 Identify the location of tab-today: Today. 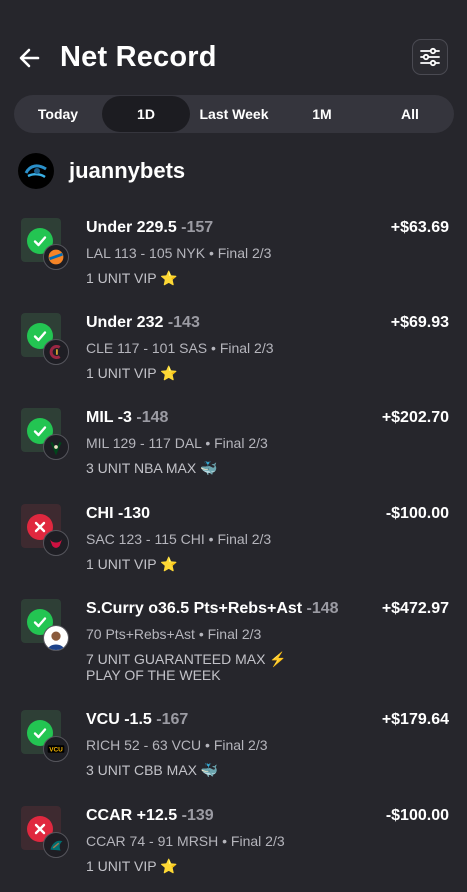
(58, 114).